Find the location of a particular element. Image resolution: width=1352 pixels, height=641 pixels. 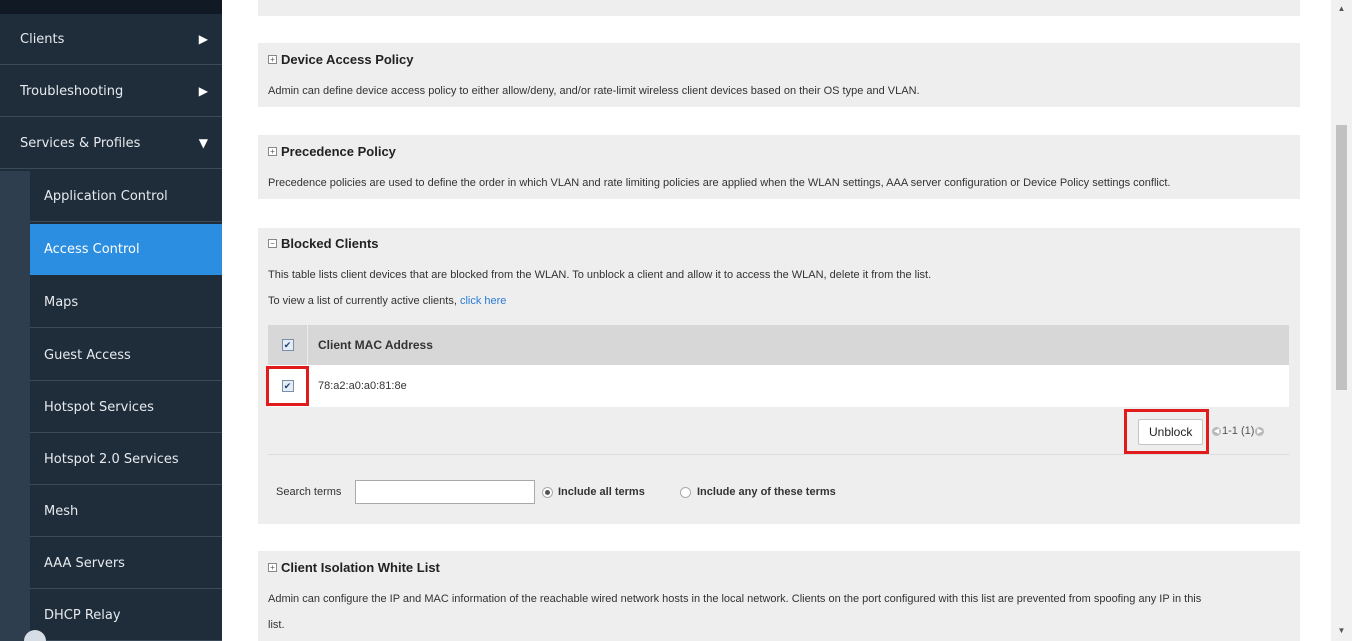

search-input is located at coordinates (445, 492).